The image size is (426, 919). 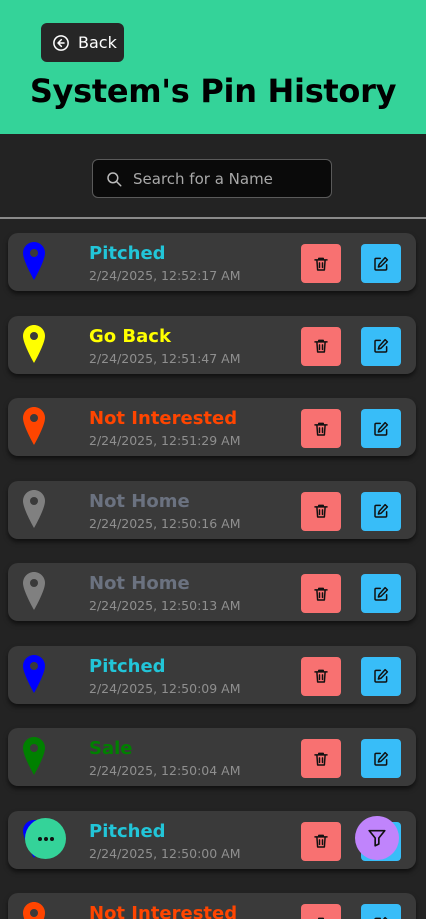 What do you see at coordinates (111, 748) in the screenshot?
I see `pin-status: Sale` at bounding box center [111, 748].